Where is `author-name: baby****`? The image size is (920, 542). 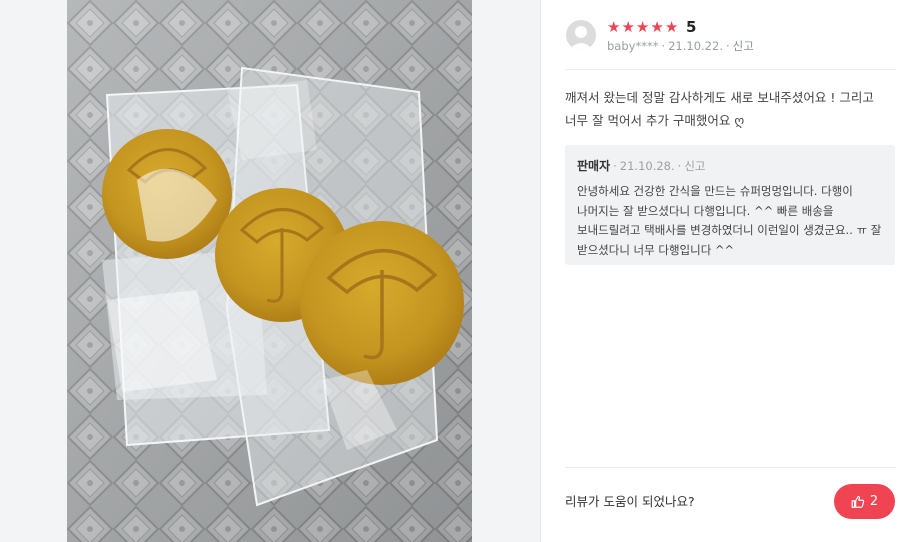
author-name: baby**** is located at coordinates (633, 46).